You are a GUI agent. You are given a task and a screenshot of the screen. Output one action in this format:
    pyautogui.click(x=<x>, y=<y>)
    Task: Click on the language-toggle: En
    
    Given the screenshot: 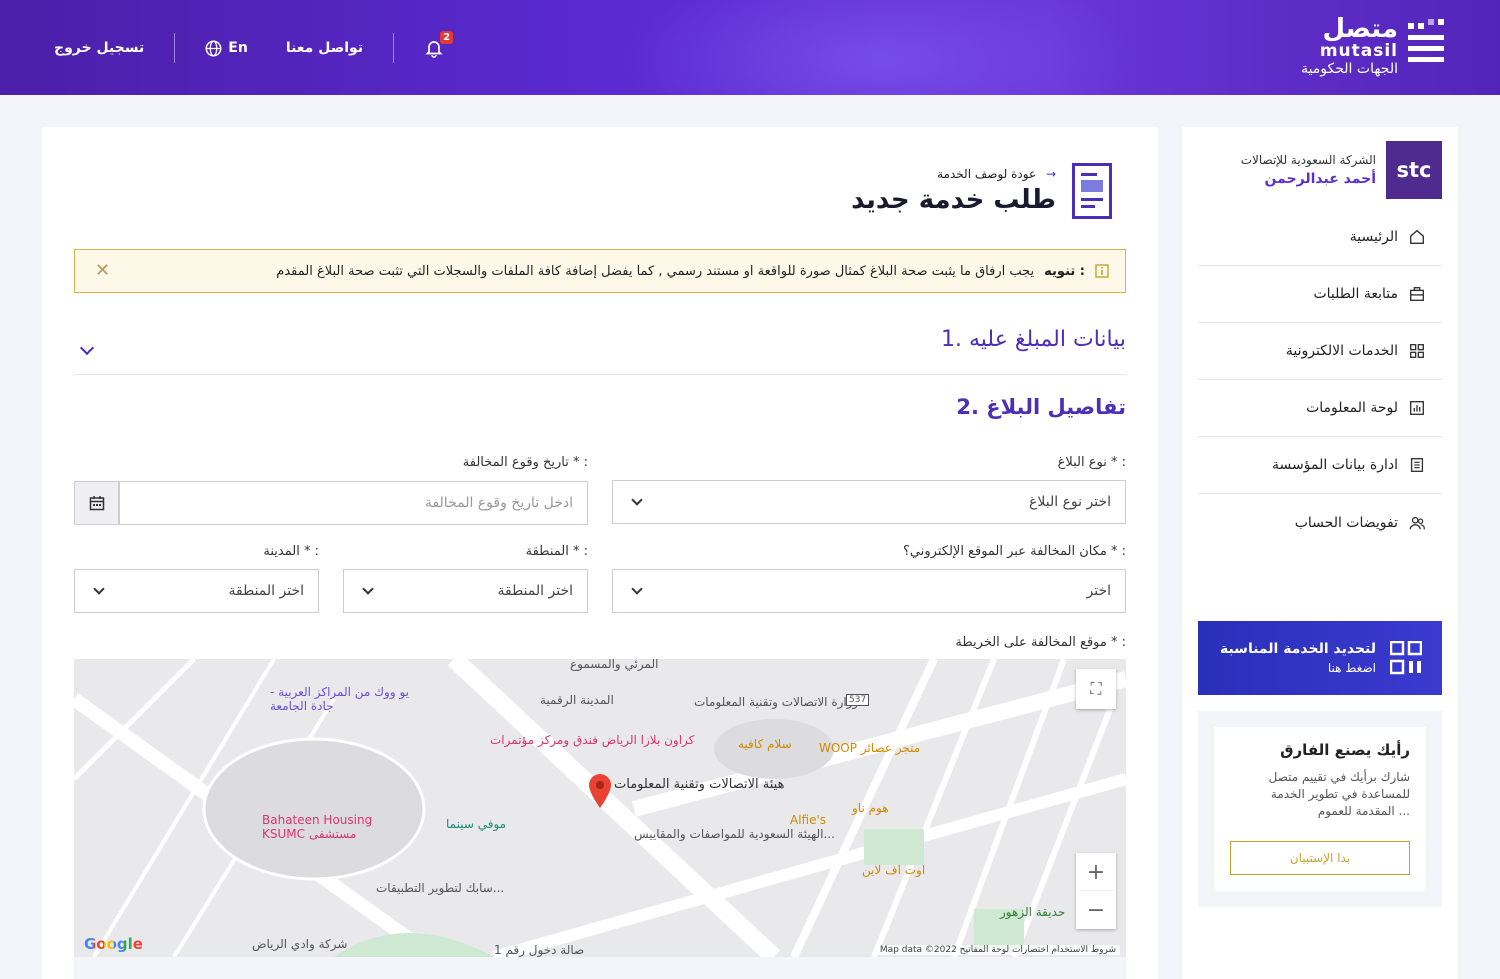 What is the action you would take?
    pyautogui.click(x=226, y=48)
    